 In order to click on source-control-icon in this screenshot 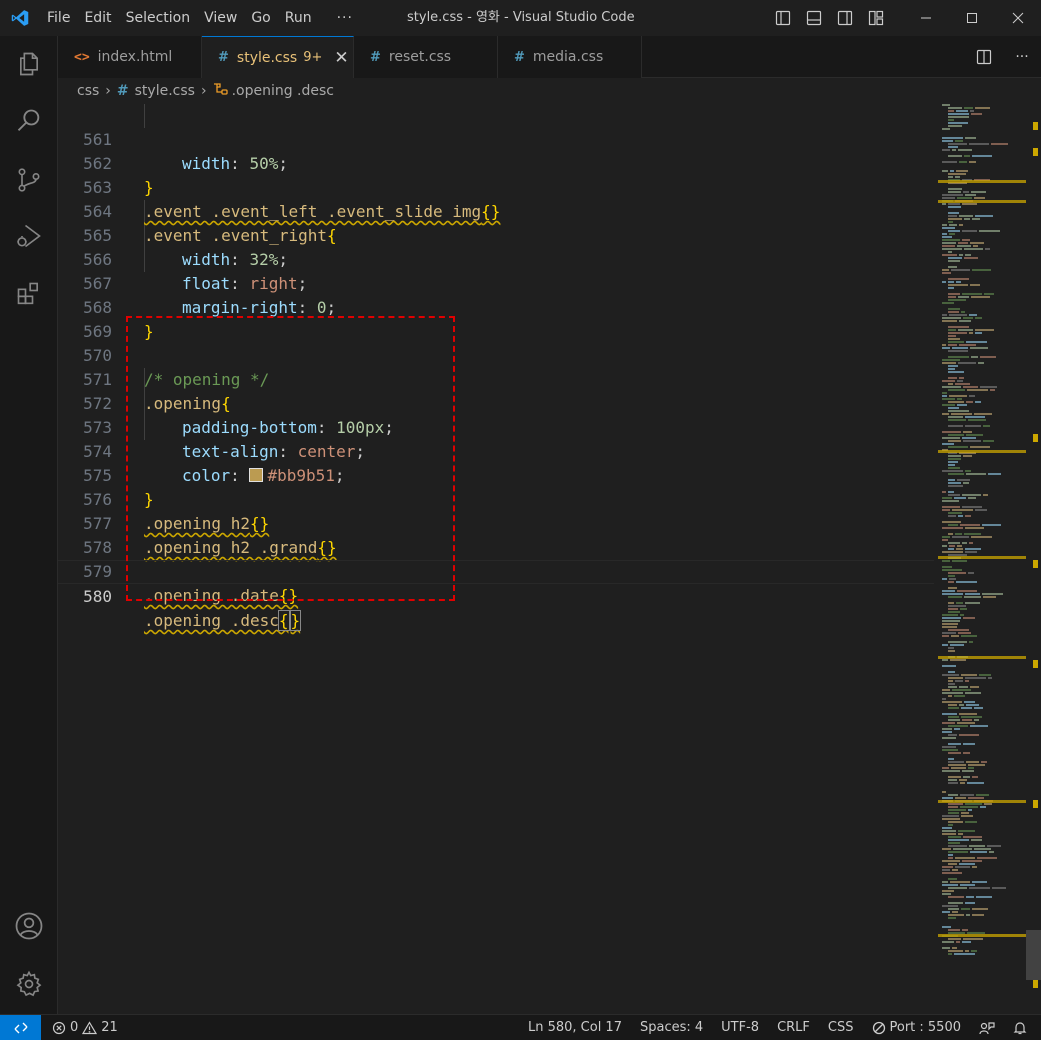, I will do `click(29, 180)`.